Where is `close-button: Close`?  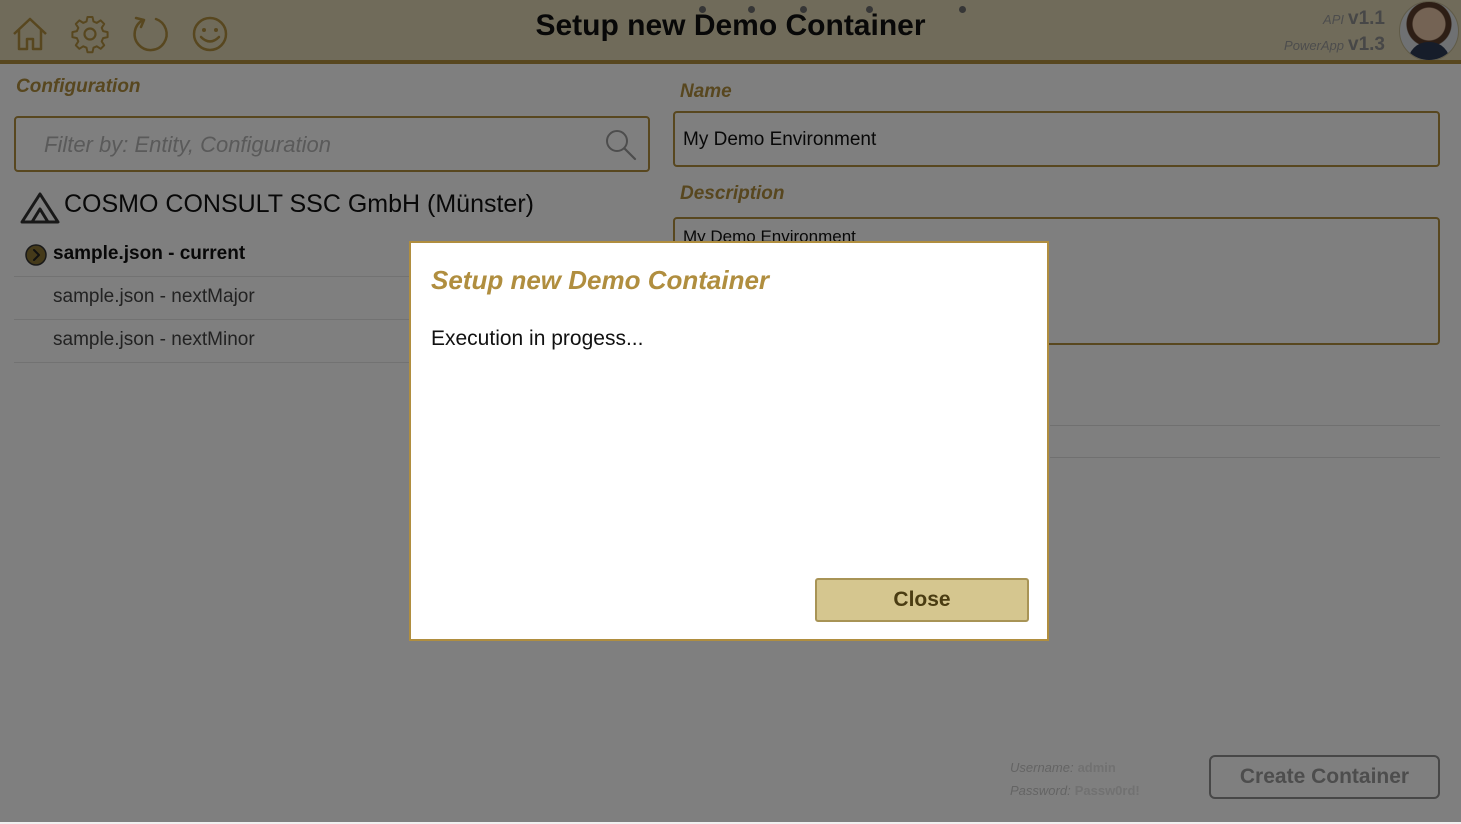
close-button: Close is located at coordinates (922, 600).